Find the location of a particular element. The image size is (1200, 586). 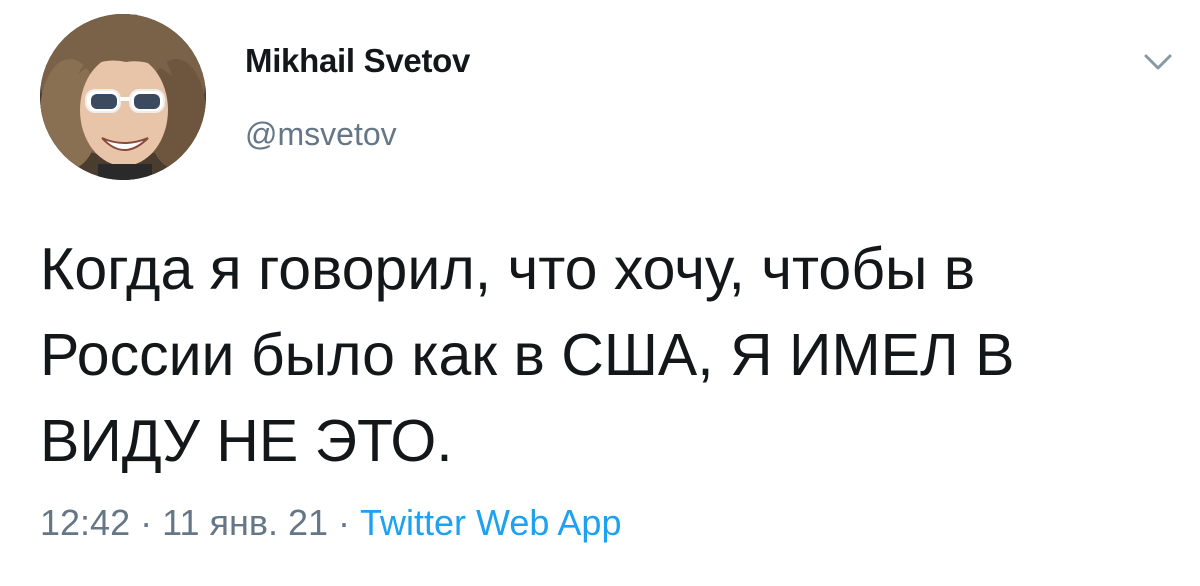

tweet-menu-button is located at coordinates (1158, 61).